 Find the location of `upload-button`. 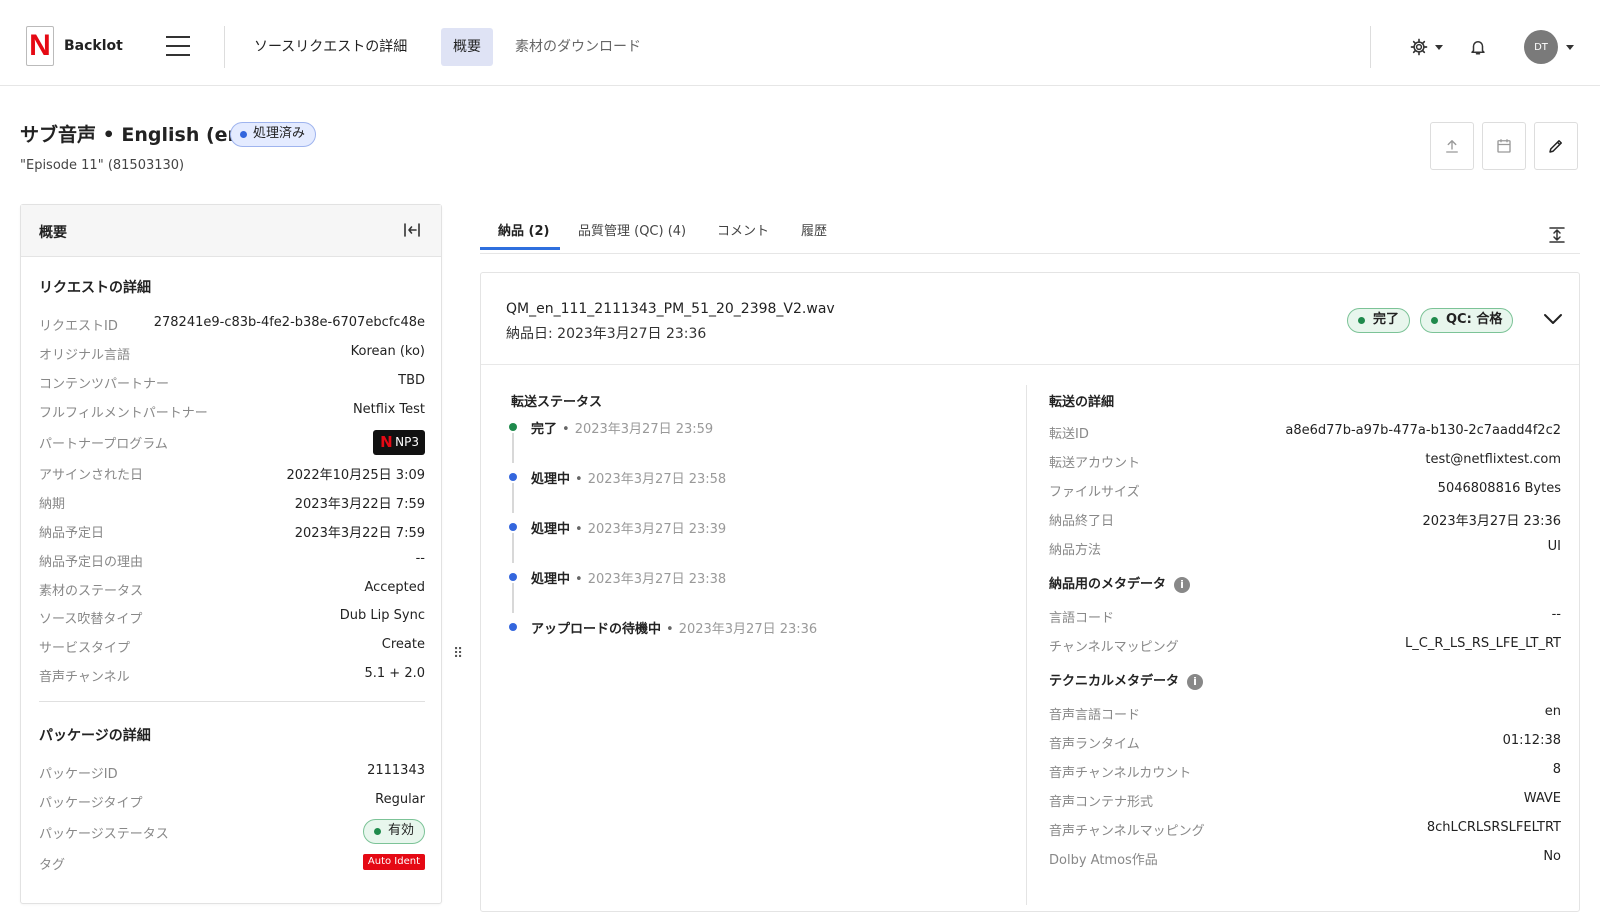

upload-button is located at coordinates (1452, 146).